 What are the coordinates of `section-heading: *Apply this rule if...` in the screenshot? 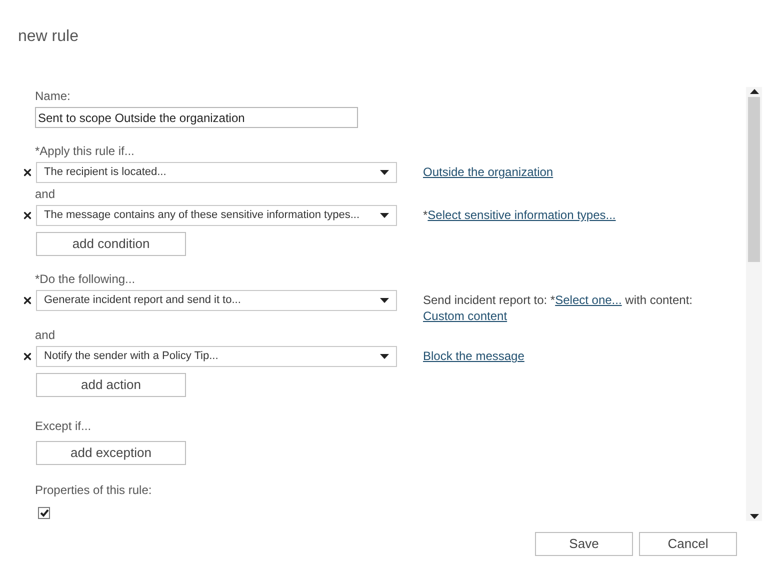 It's located at (85, 151).